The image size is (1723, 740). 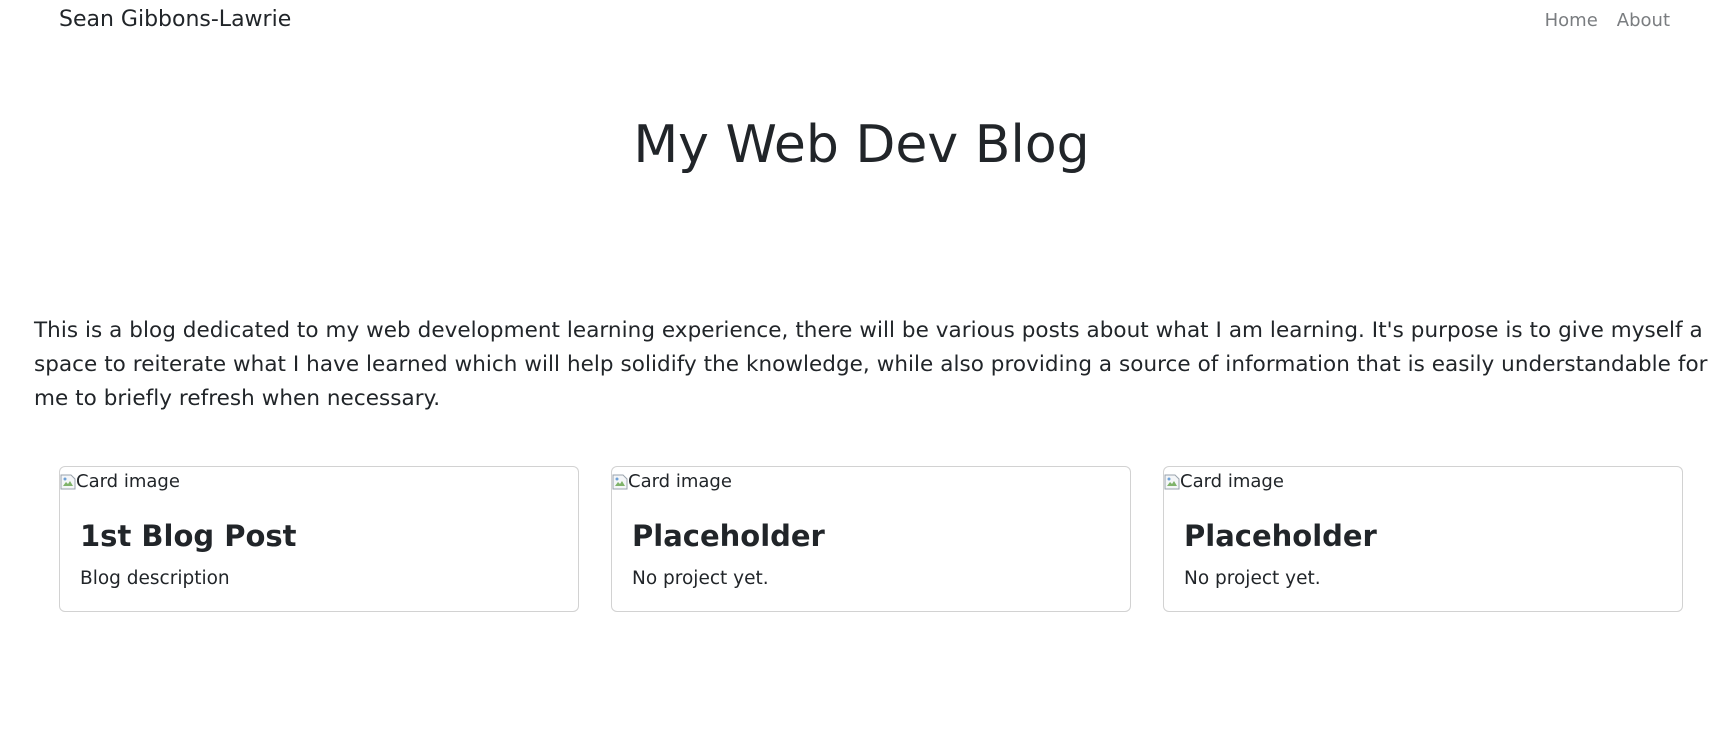 I want to click on navbar: Sean Gibbons-Lawrie Home About, so click(x=861, y=21).